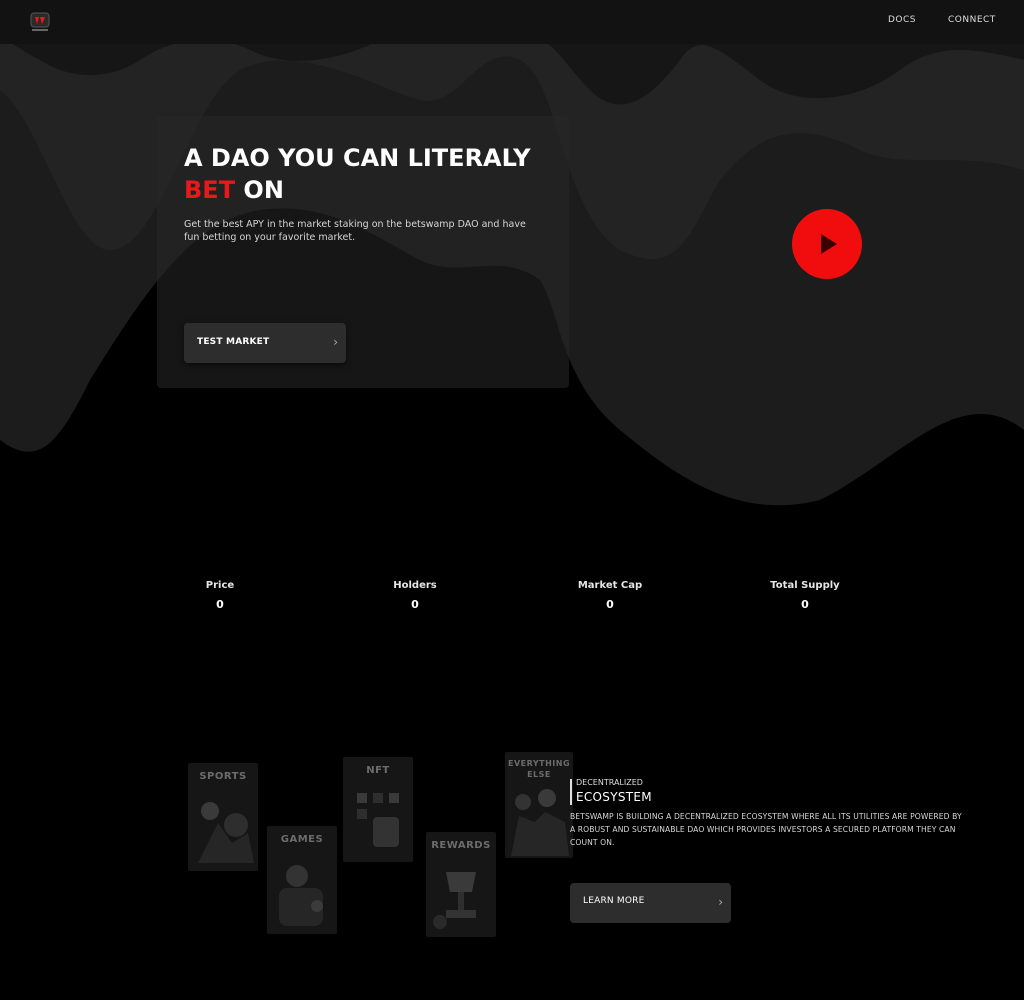 Image resolution: width=1024 pixels, height=1000 pixels. What do you see at coordinates (805, 585) in the screenshot?
I see `stat-label: Total Supply` at bounding box center [805, 585].